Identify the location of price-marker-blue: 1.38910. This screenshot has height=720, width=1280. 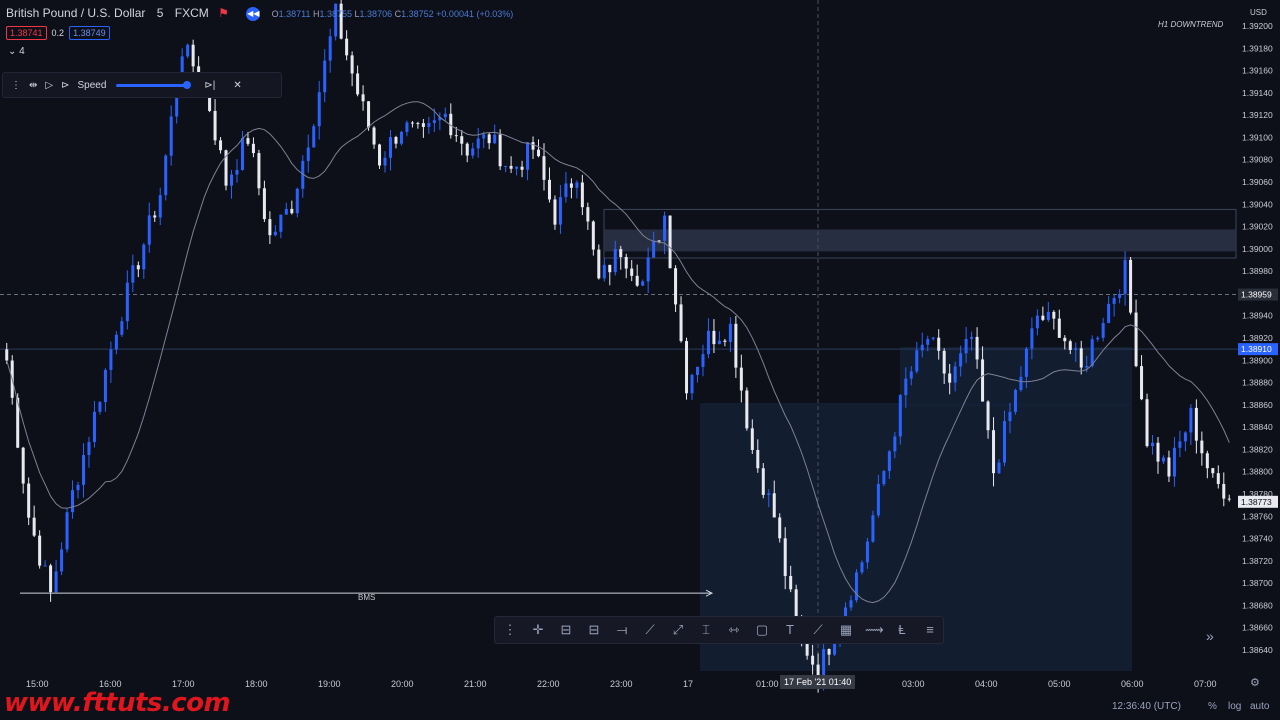
(1256, 349).